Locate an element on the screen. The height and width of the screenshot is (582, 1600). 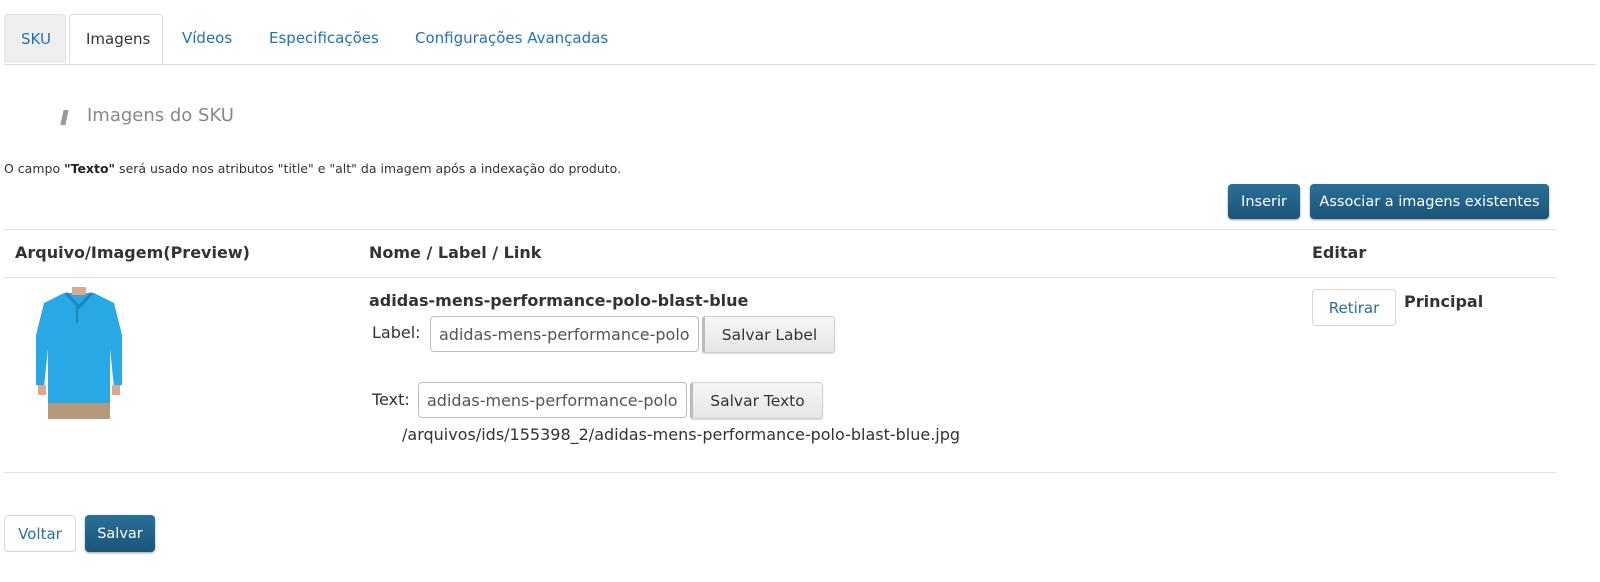
remove-button: Retirar is located at coordinates (1354, 307).